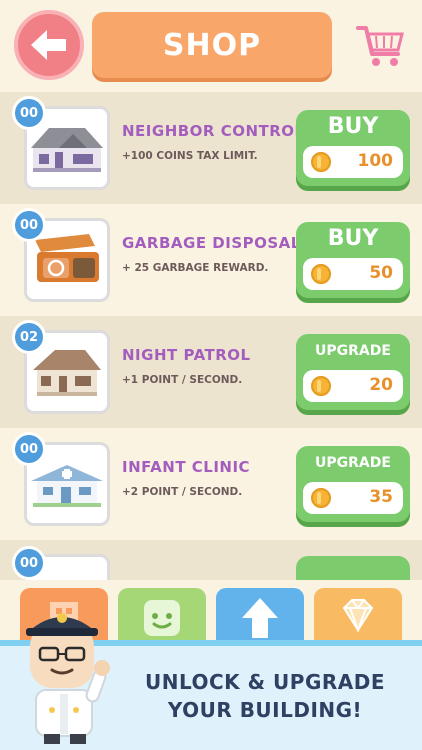 The image size is (422, 750). I want to click on smiley-icon, so click(162, 618).